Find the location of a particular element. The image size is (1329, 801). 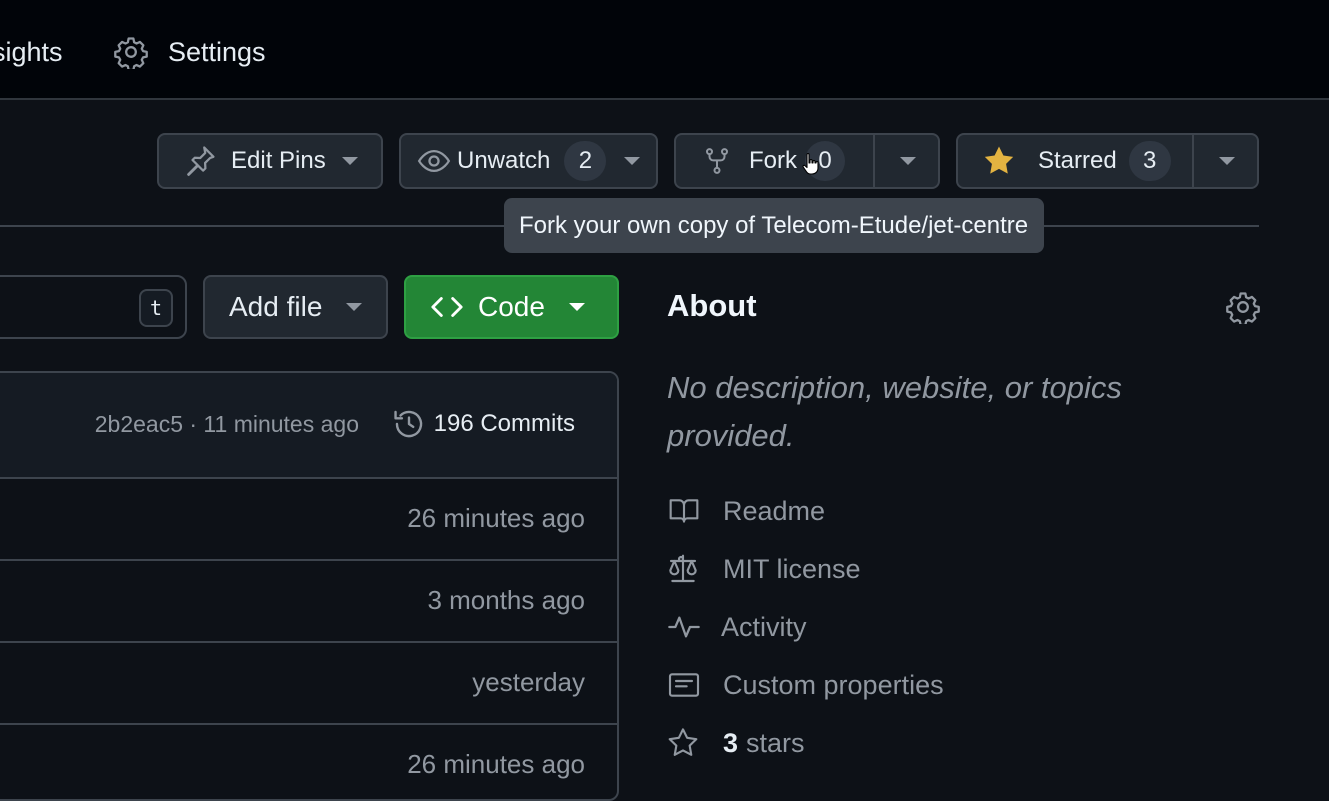

unwatch-label: Unwatch is located at coordinates (504, 160).